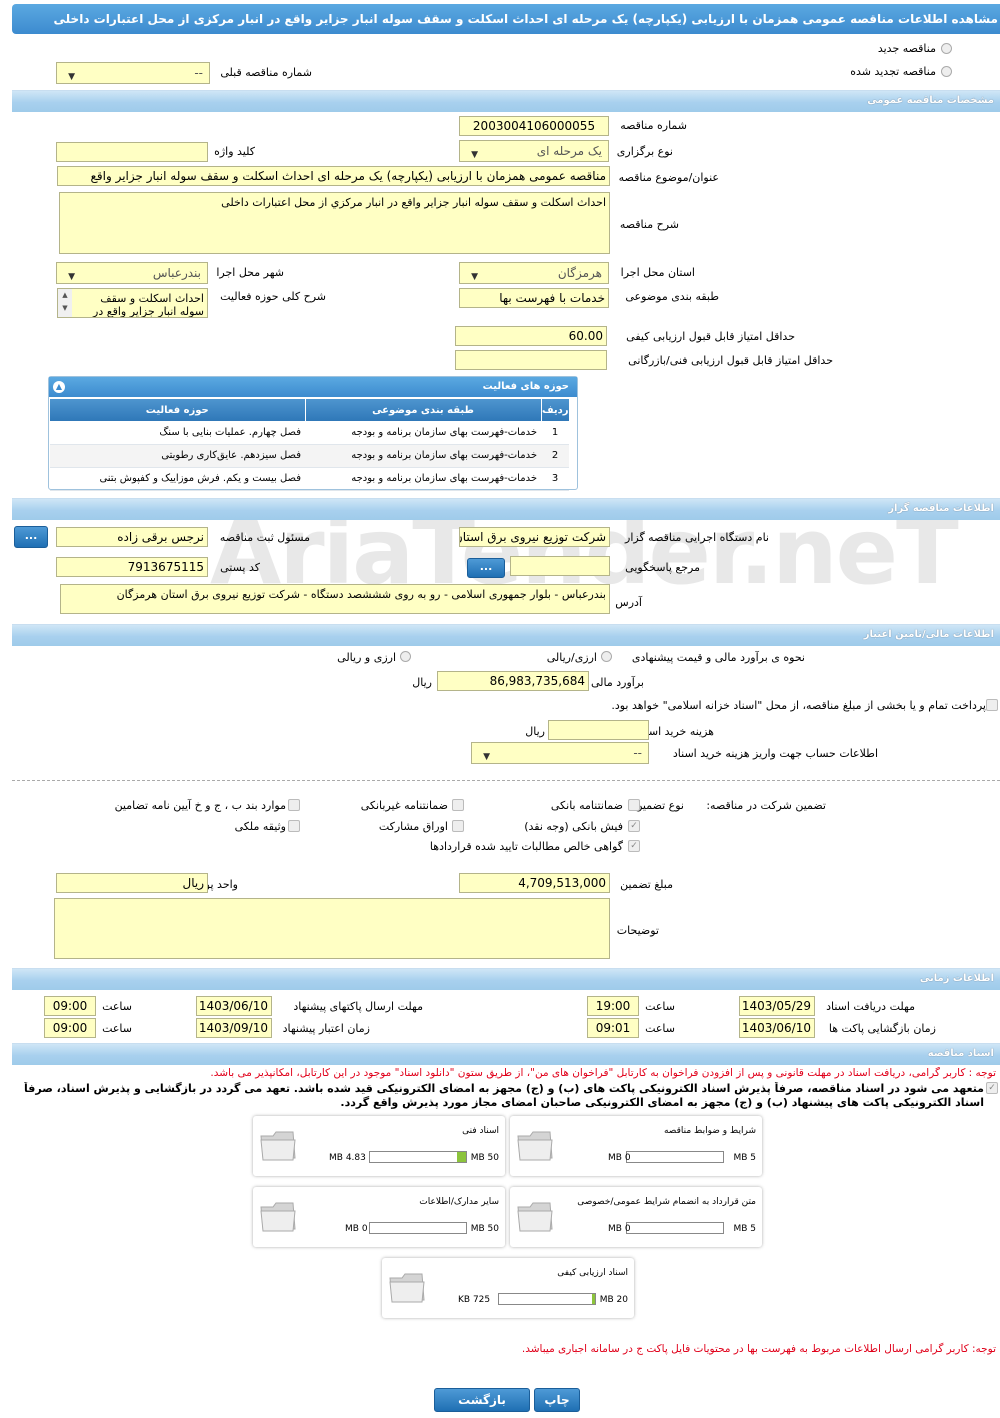 This screenshot has height=1418, width=1000. Describe the element at coordinates (117, 1028) in the screenshot. I see `valid-hour-label: ساعت` at that location.